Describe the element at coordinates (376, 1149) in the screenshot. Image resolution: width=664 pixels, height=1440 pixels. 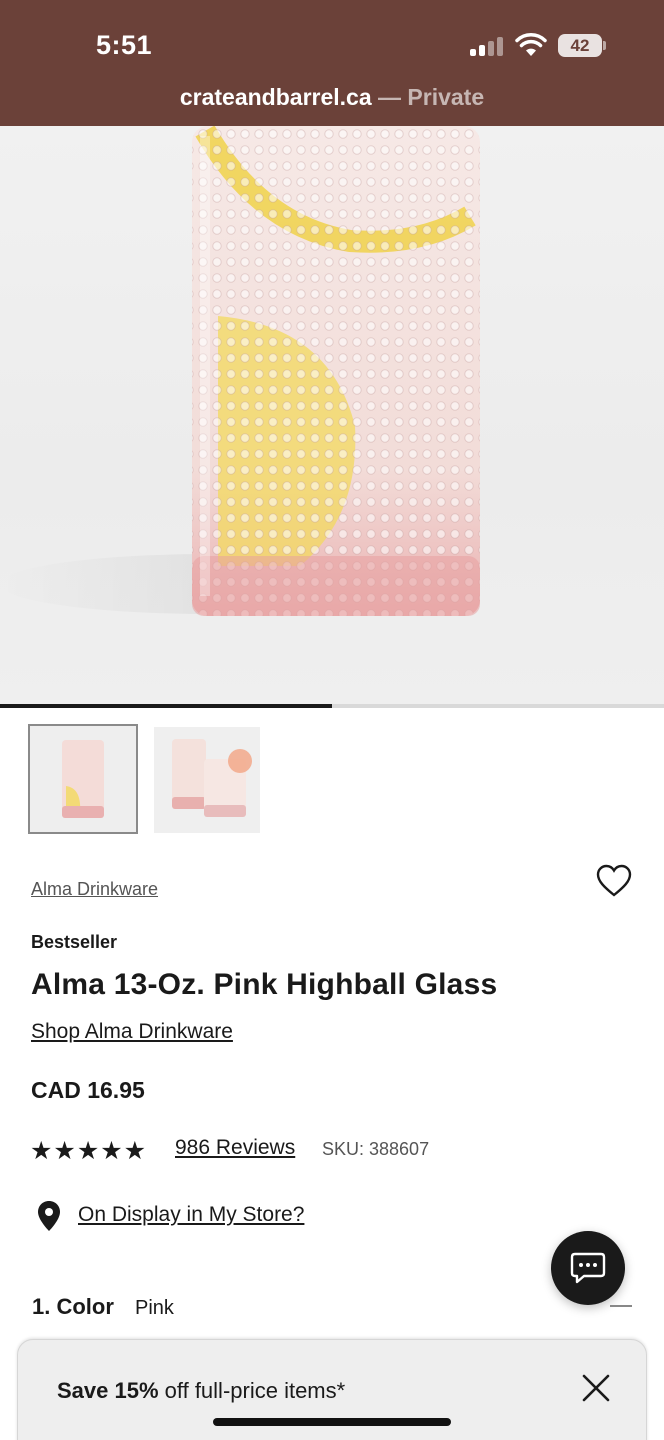
I see `sku-label: SKU: 388607` at that location.